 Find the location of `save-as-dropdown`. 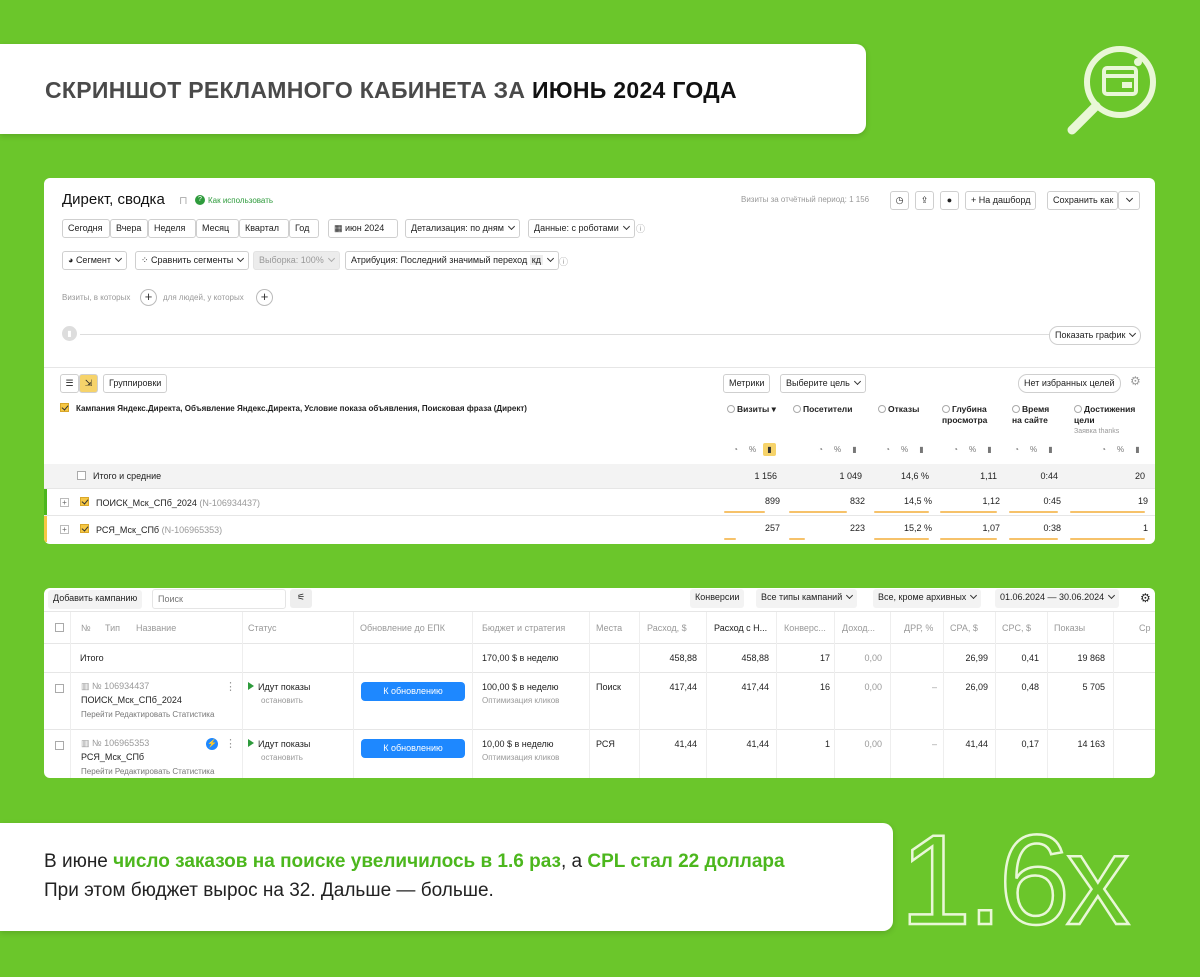

save-as-dropdown is located at coordinates (1129, 200).